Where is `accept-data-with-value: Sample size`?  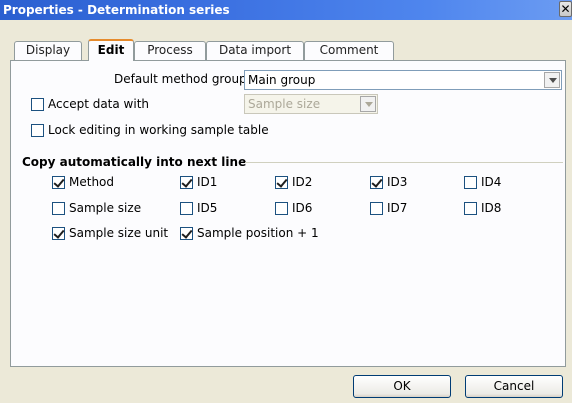 accept-data-with-value: Sample size is located at coordinates (284, 104).